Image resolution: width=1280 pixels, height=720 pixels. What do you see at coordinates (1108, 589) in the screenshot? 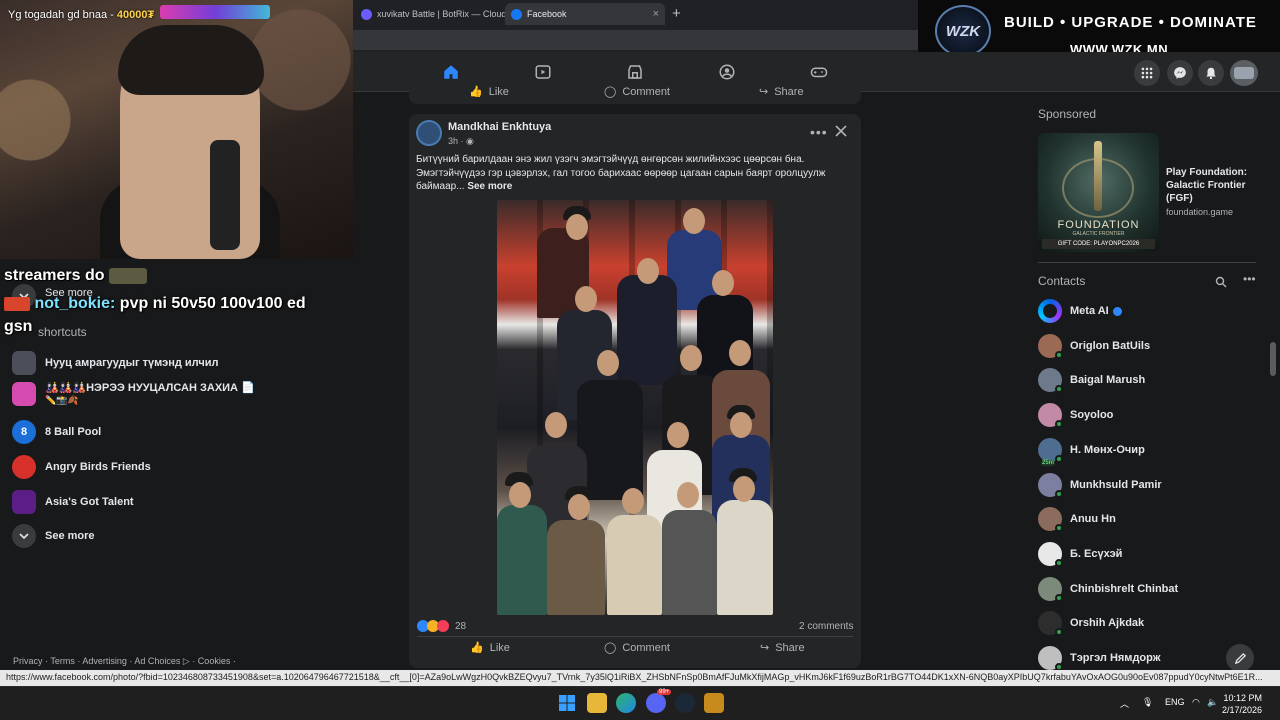
I see `contact-item: Chinbishrelt Chinbat` at bounding box center [1108, 589].